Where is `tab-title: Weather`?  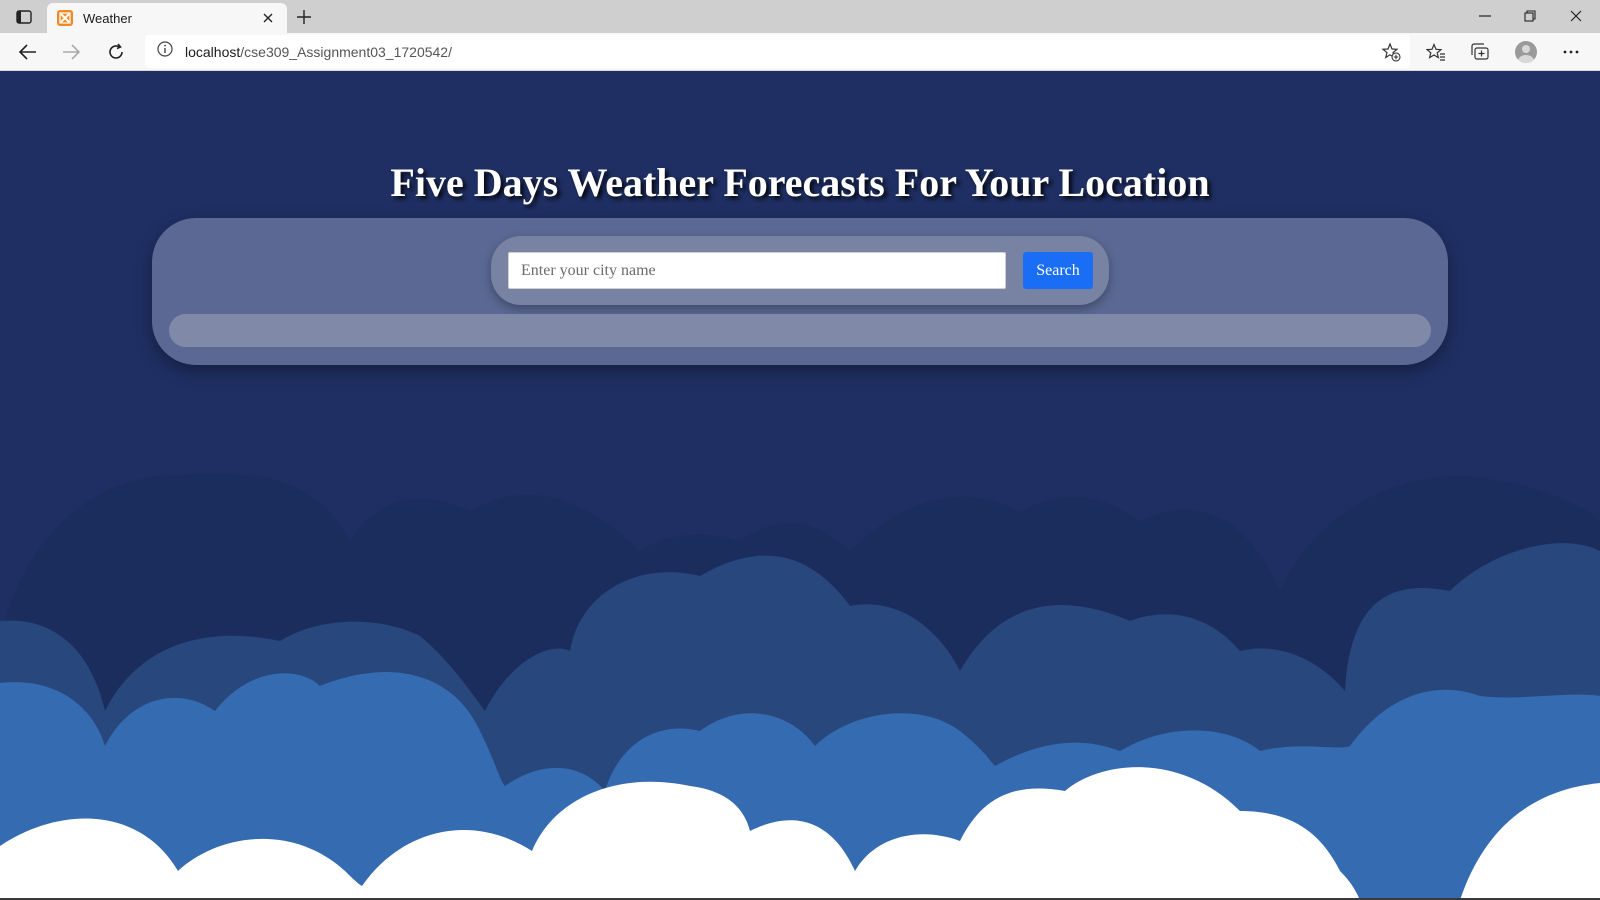
tab-title: Weather is located at coordinates (107, 18).